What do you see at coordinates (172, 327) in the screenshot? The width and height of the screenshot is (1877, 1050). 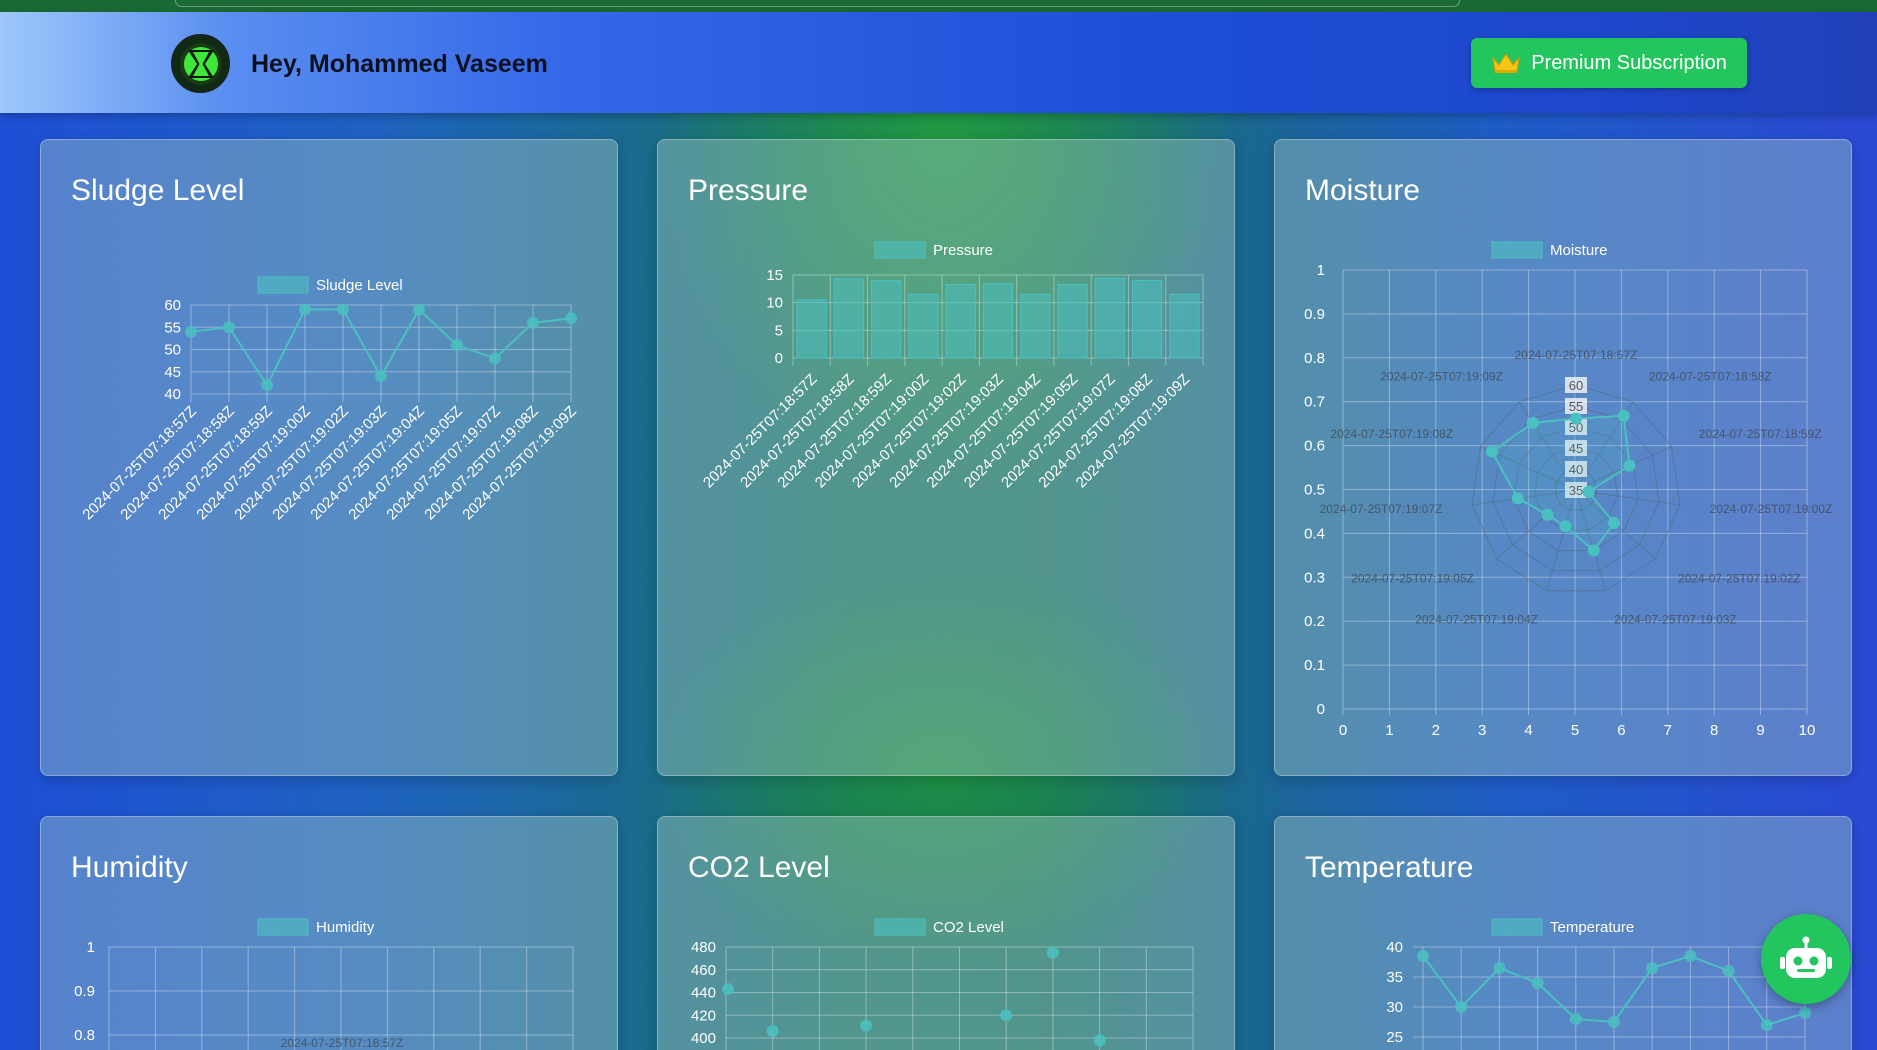 I see `y-tick-label: 55` at bounding box center [172, 327].